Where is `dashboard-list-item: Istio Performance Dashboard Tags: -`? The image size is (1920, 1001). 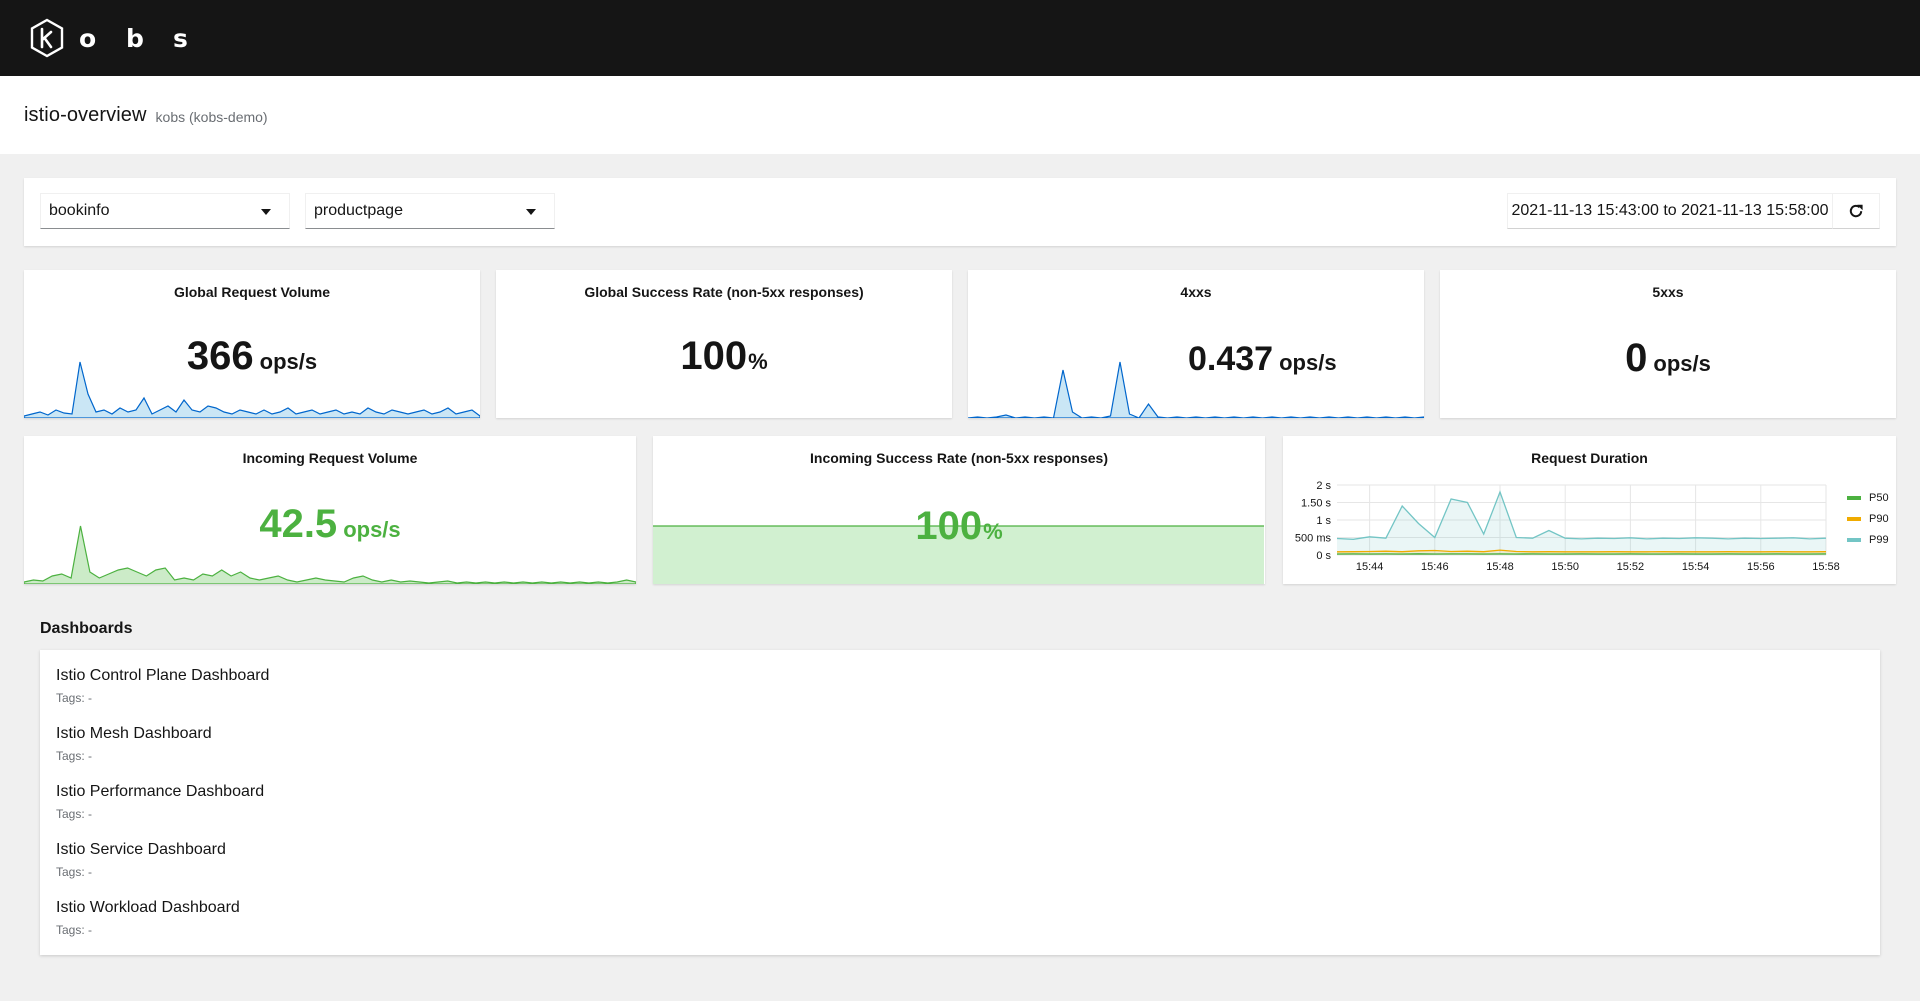
dashboard-list-item: Istio Performance Dashboard Tags: - is located at coordinates (960, 812).